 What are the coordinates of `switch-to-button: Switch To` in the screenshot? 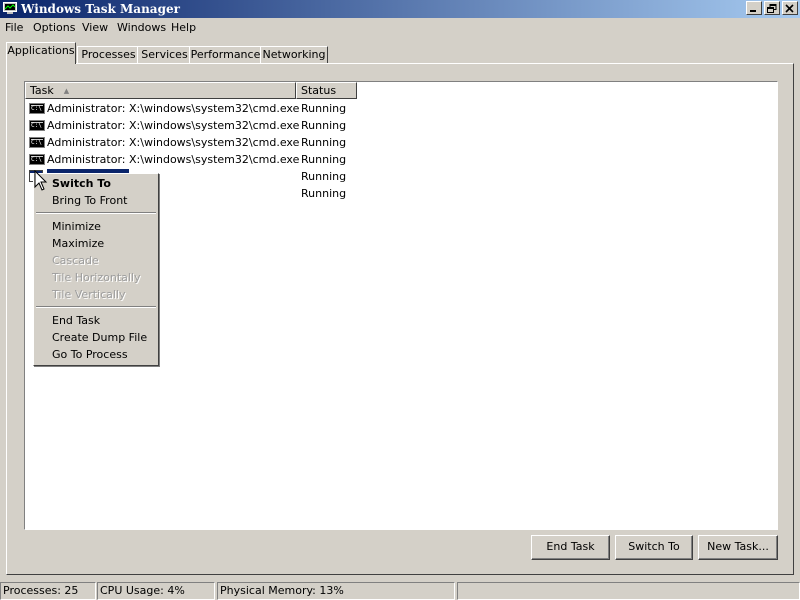 It's located at (654, 547).